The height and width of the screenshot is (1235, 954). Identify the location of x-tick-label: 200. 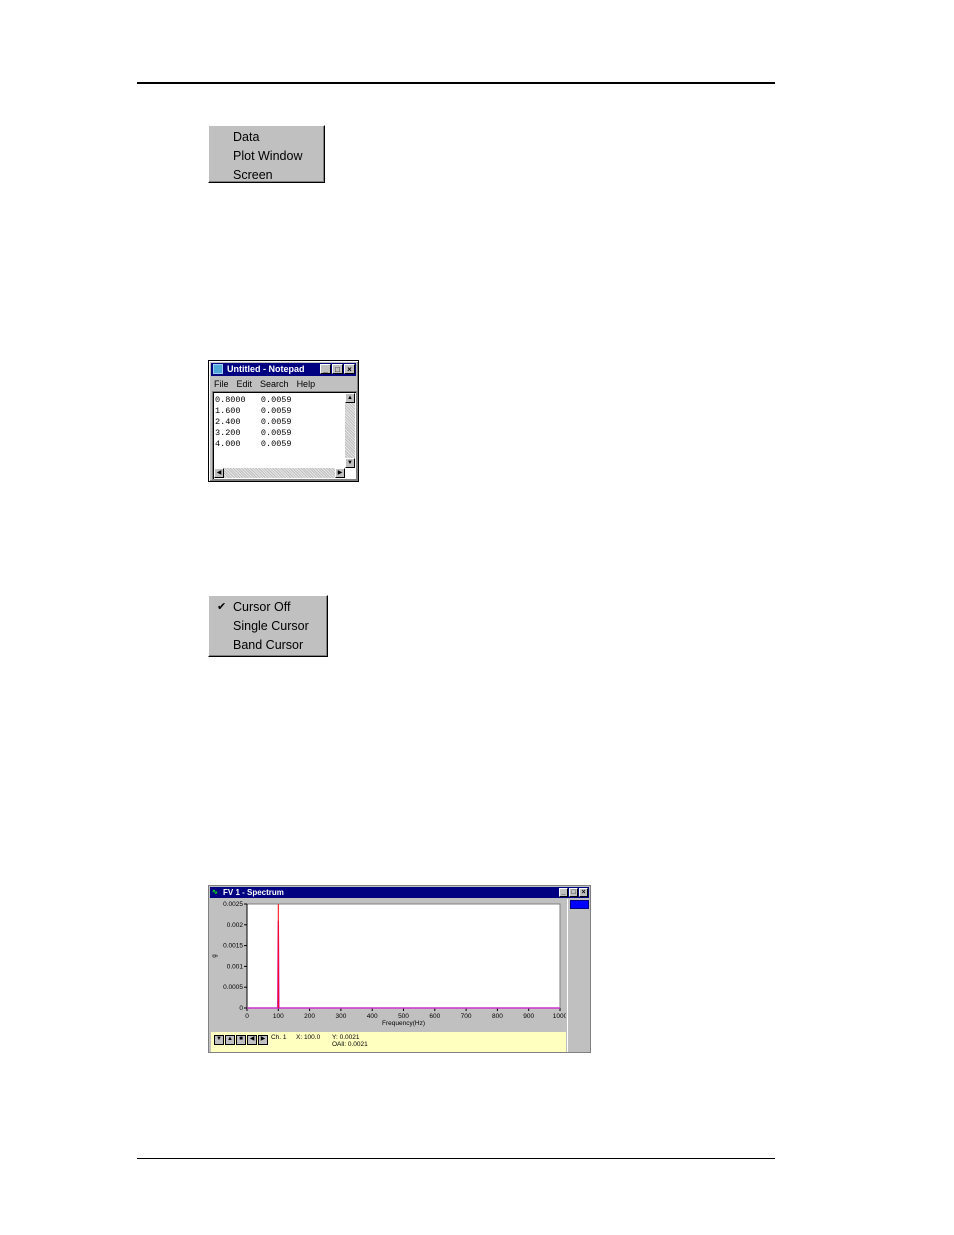
(309, 1016).